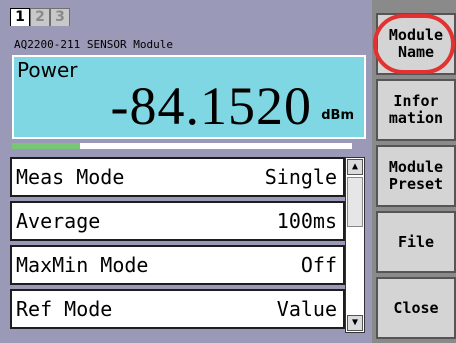 The height and width of the screenshot is (343, 456). I want to click on setting-value: 100ms, so click(306, 221).